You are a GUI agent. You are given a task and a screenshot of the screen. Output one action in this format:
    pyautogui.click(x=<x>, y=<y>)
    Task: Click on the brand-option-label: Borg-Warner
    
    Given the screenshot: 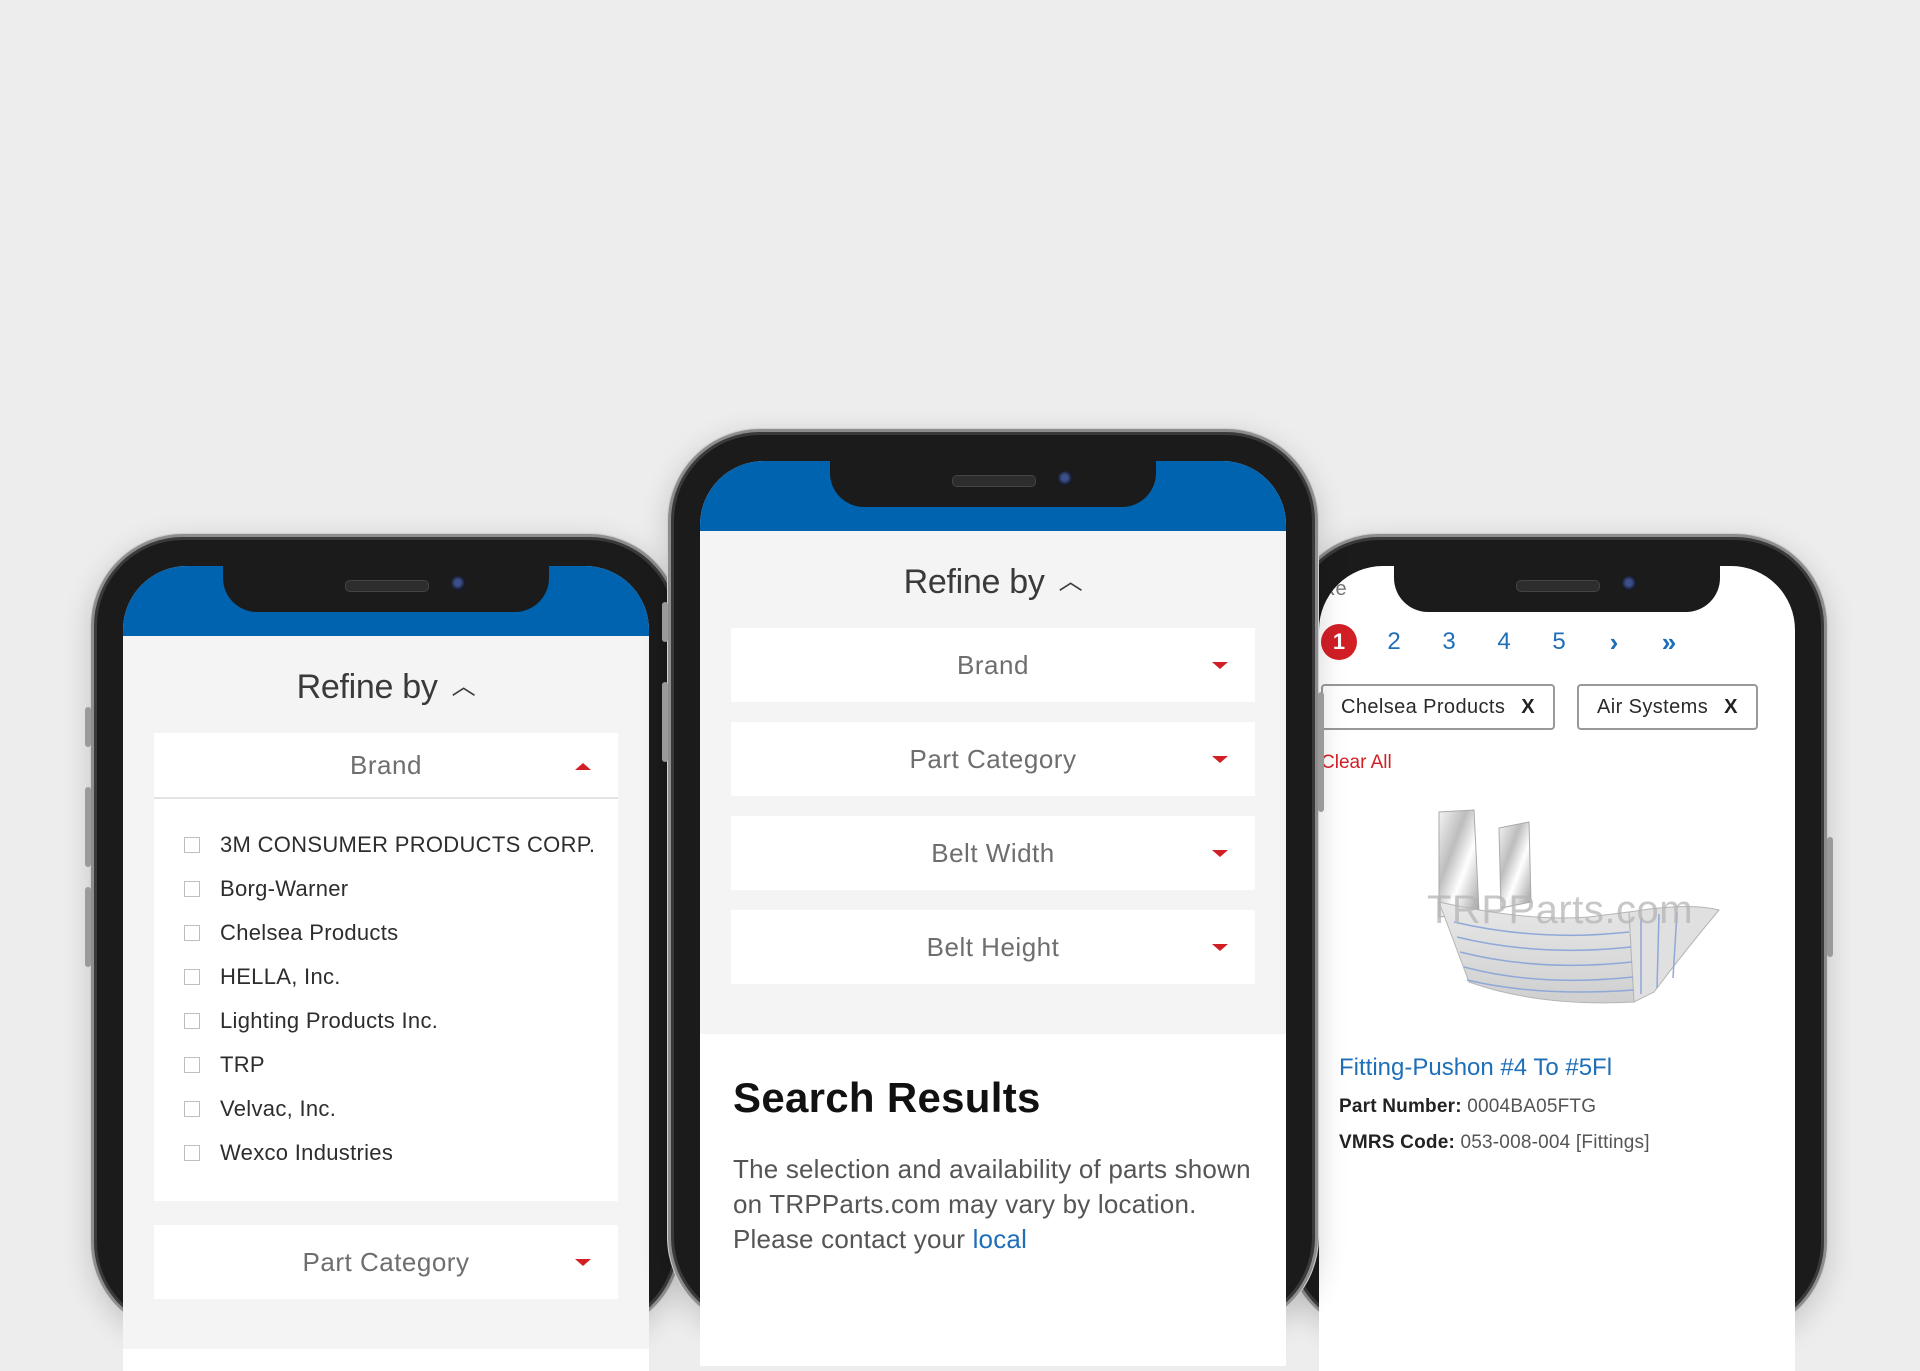 What is the action you would take?
    pyautogui.click(x=284, y=888)
    